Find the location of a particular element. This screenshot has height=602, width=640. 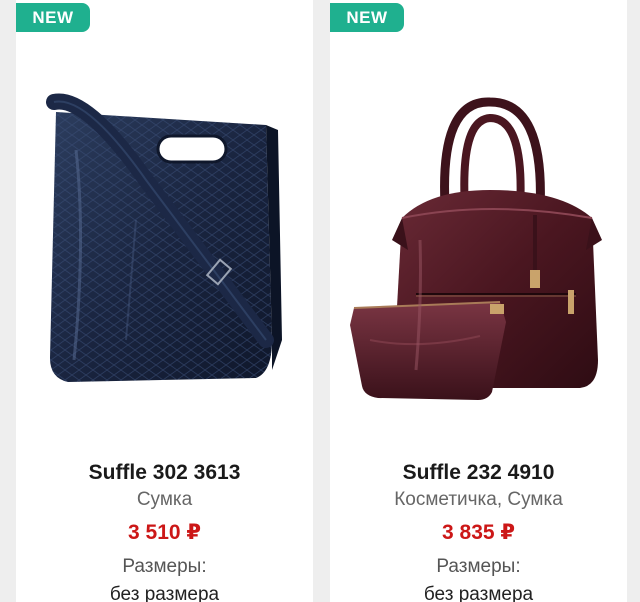

product-price: 3 835 ₽ is located at coordinates (478, 532).